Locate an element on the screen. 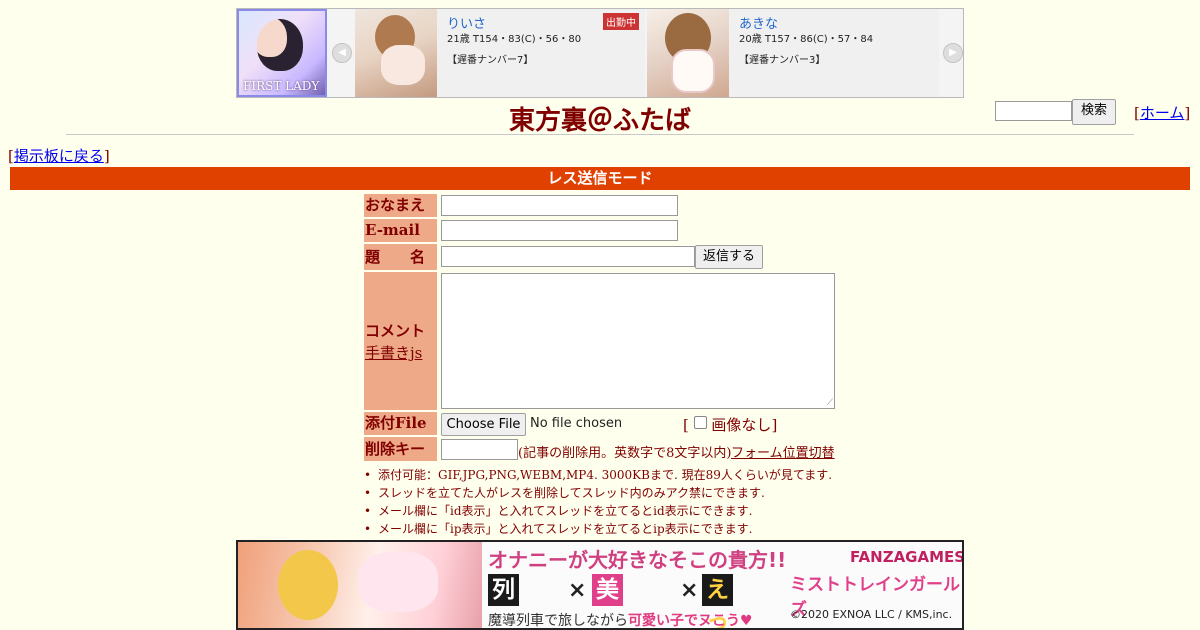  search-button: 検索 is located at coordinates (1094, 112).